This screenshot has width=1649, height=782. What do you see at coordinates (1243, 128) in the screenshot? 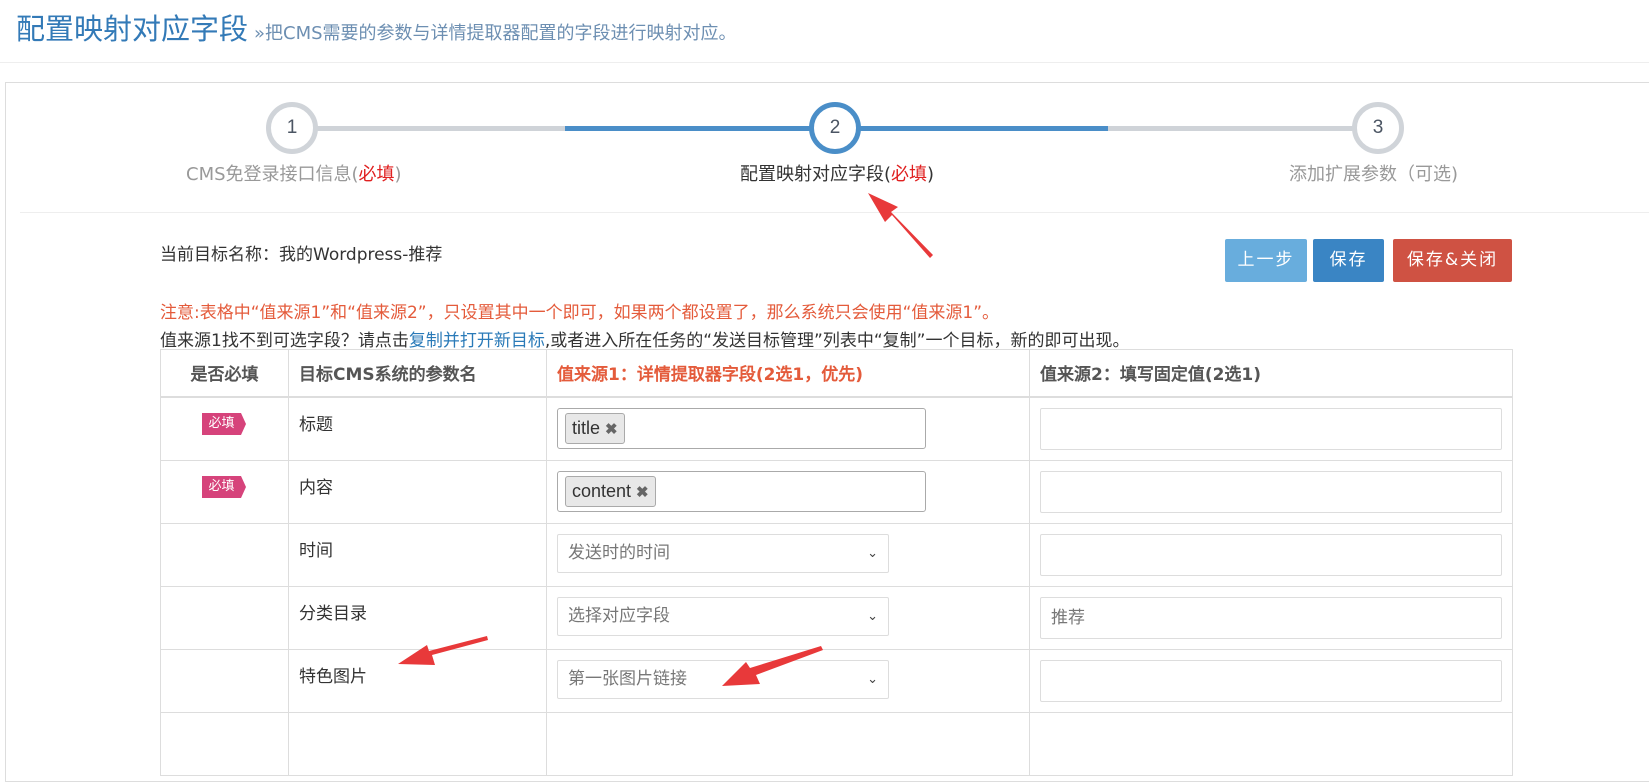
I see `wizard-line-pending` at bounding box center [1243, 128].